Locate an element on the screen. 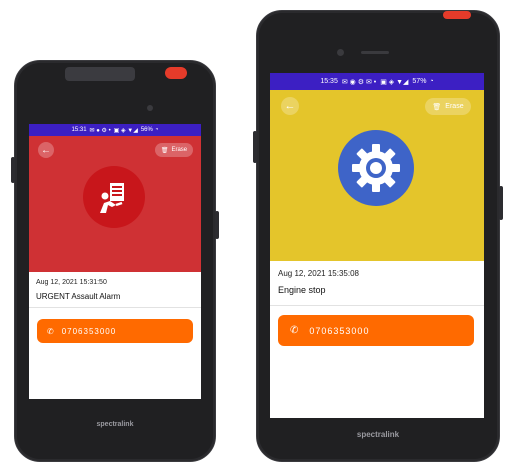  earpiece is located at coordinates (375, 52).